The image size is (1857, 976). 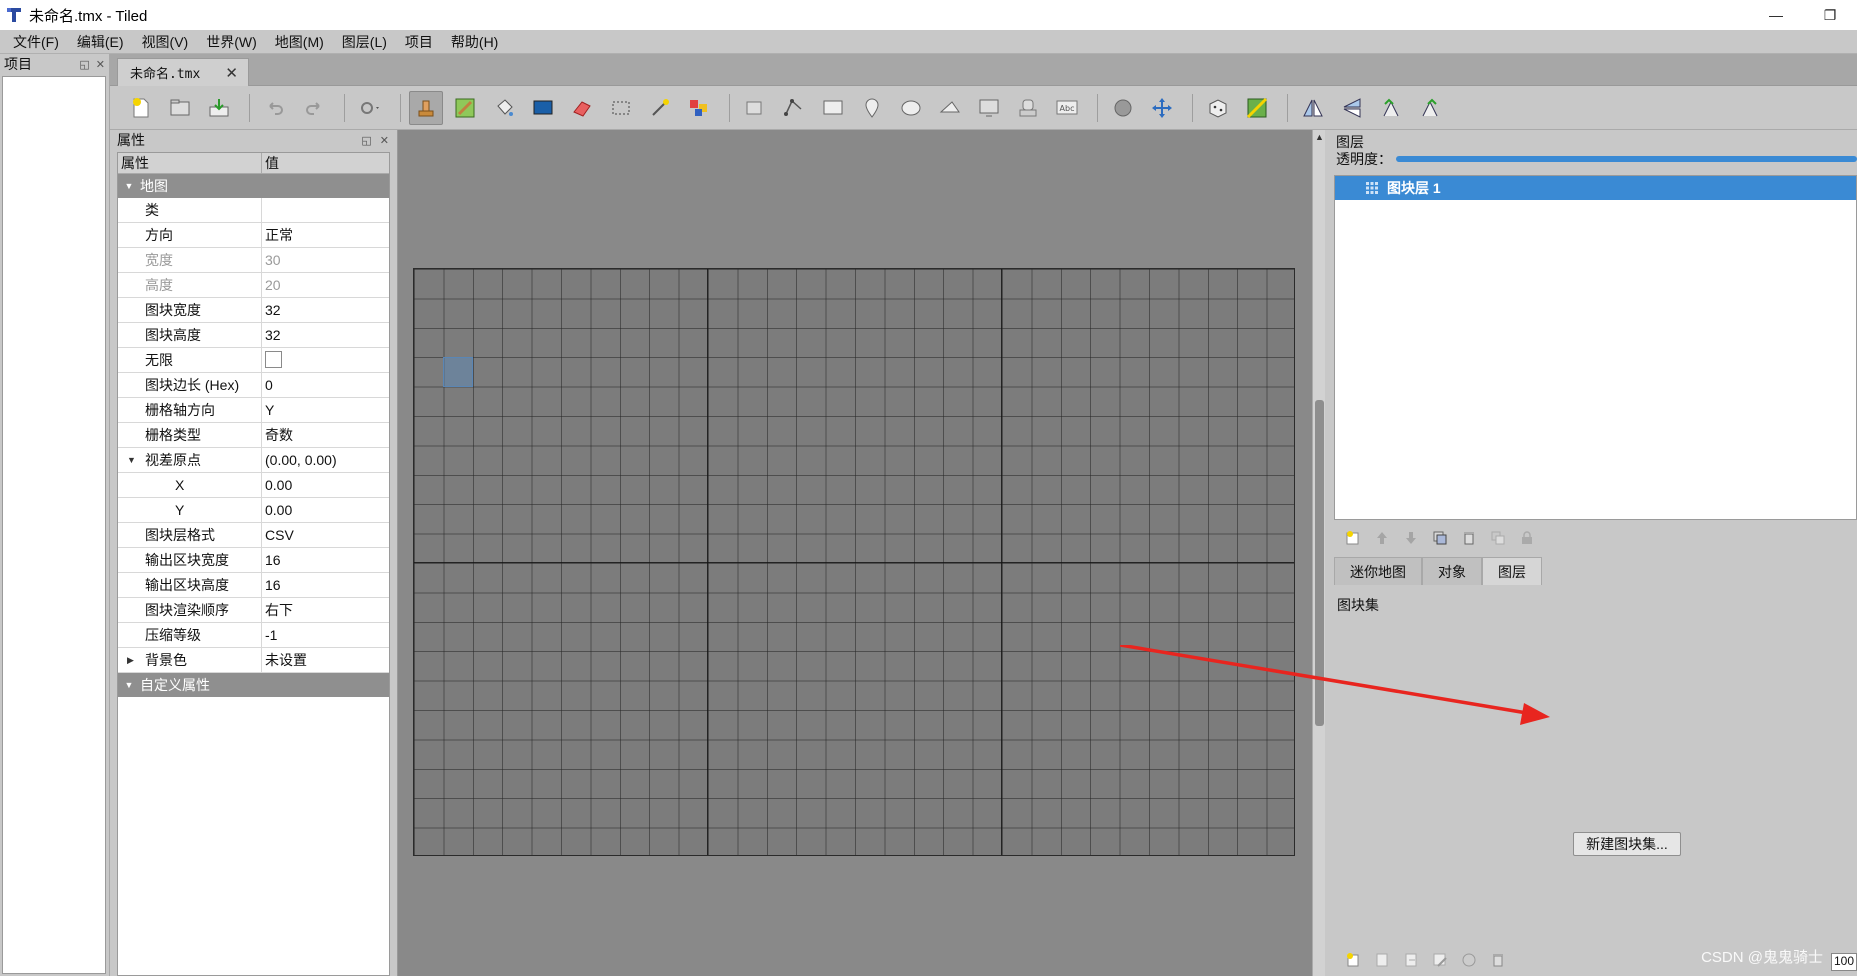 What do you see at coordinates (325, 235) in the screenshot?
I see `prop-value: 正常` at bounding box center [325, 235].